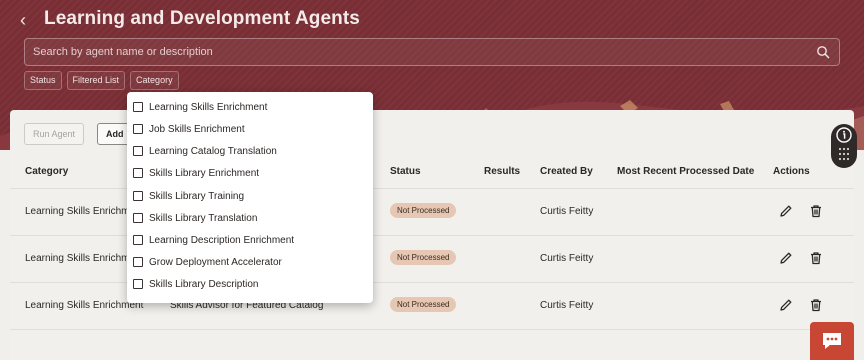 The height and width of the screenshot is (360, 864). What do you see at coordinates (46, 171) in the screenshot?
I see `column-header-category: Category` at bounding box center [46, 171].